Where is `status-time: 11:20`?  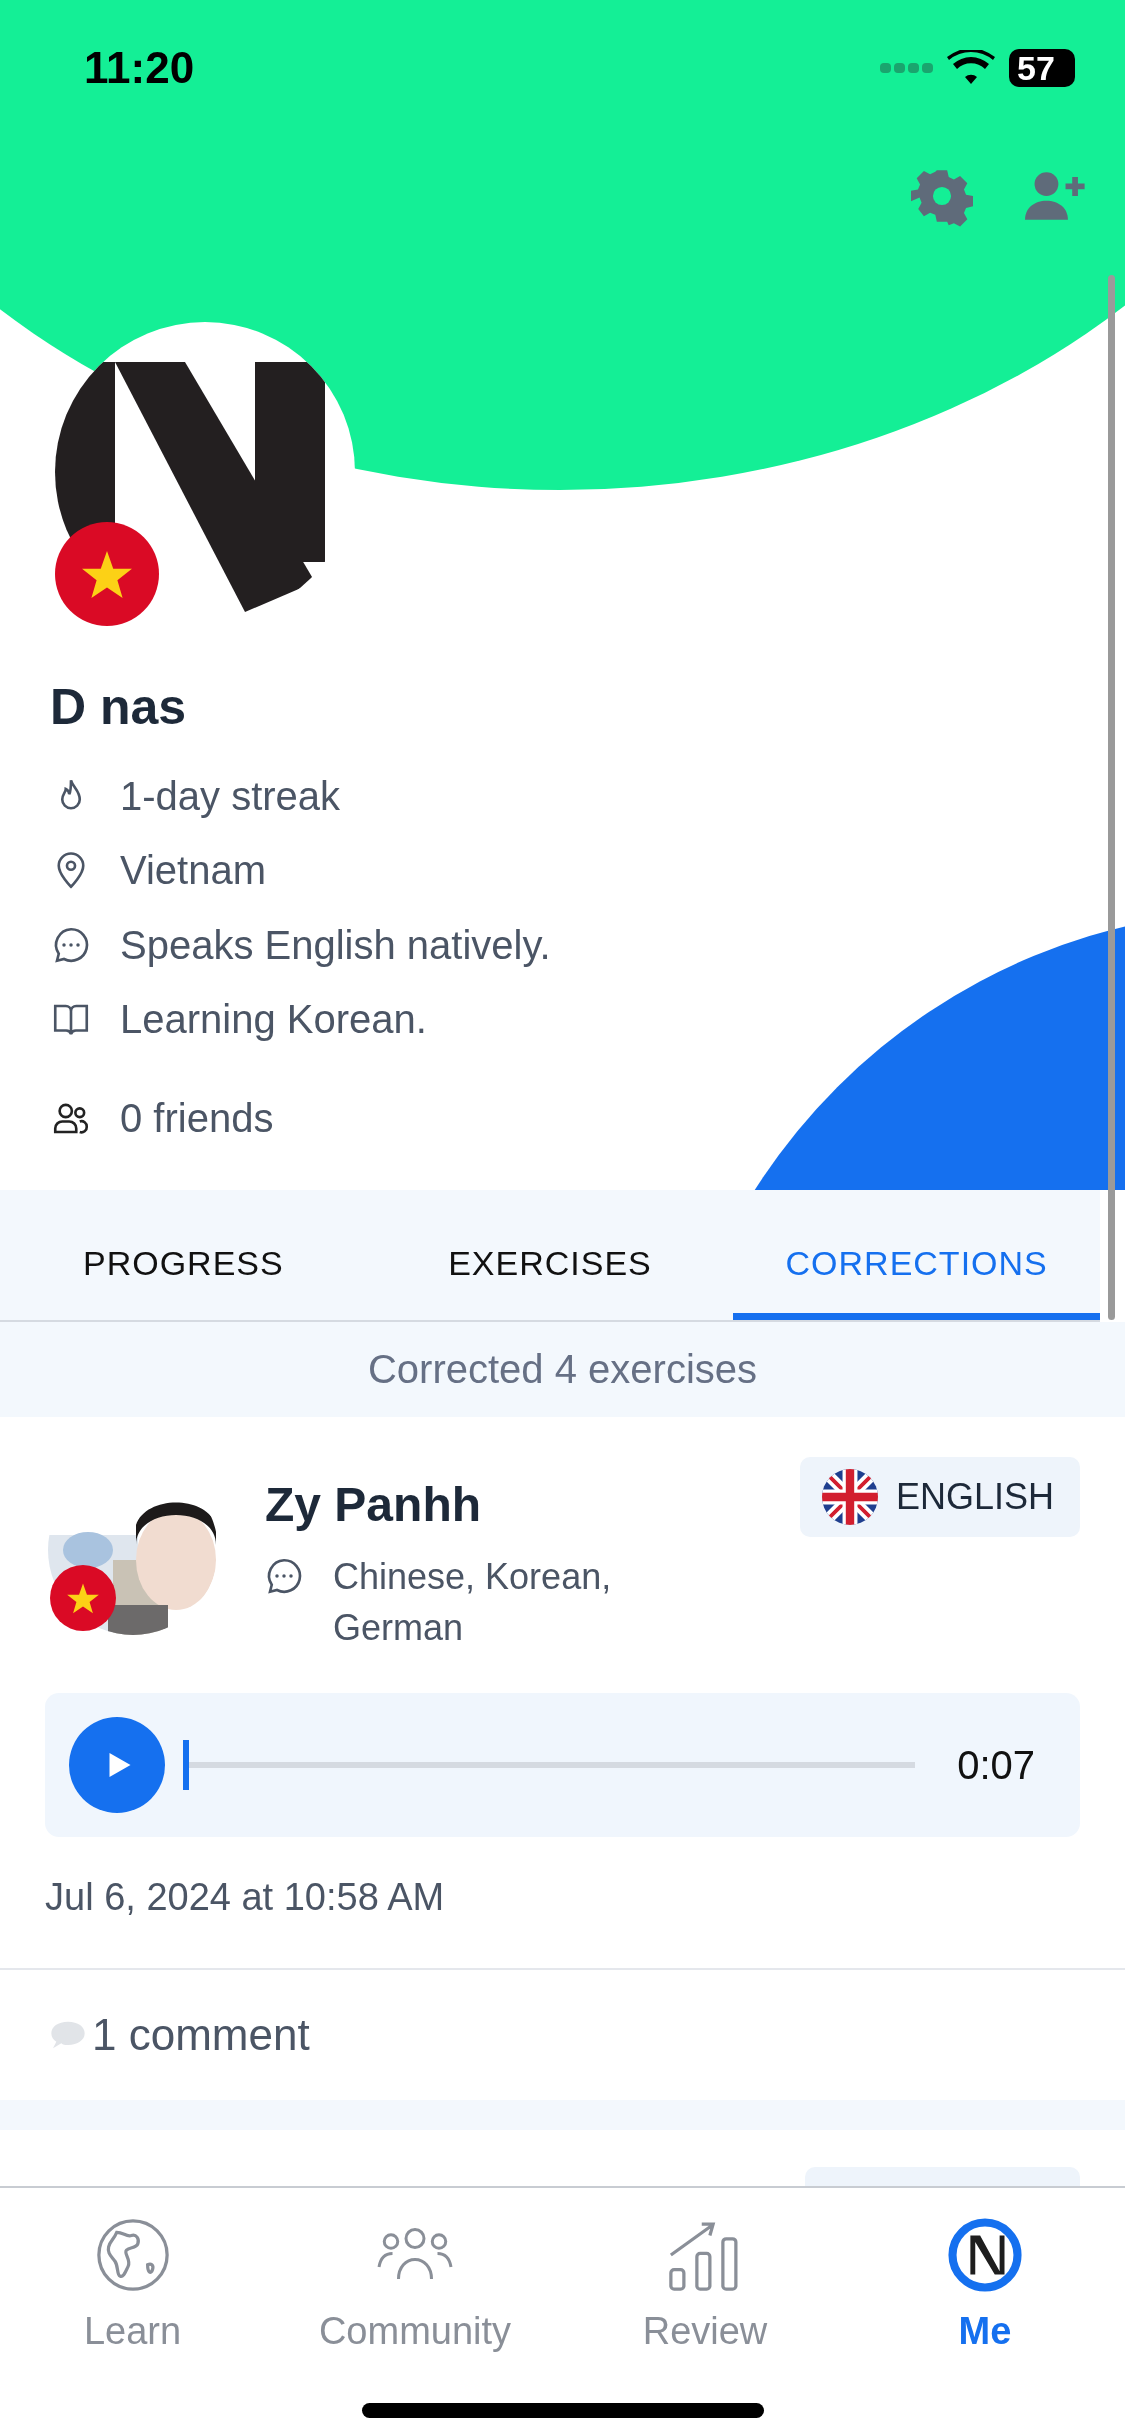
status-time: 11:20 is located at coordinates (140, 67).